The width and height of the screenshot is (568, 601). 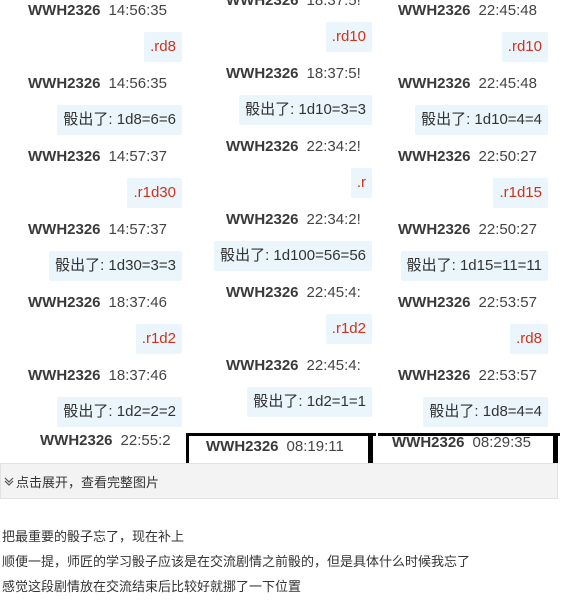 I want to click on chat-message: WWH2326 22:34:2! 骰出了: 1d100=56=56, so click(x=281, y=245).